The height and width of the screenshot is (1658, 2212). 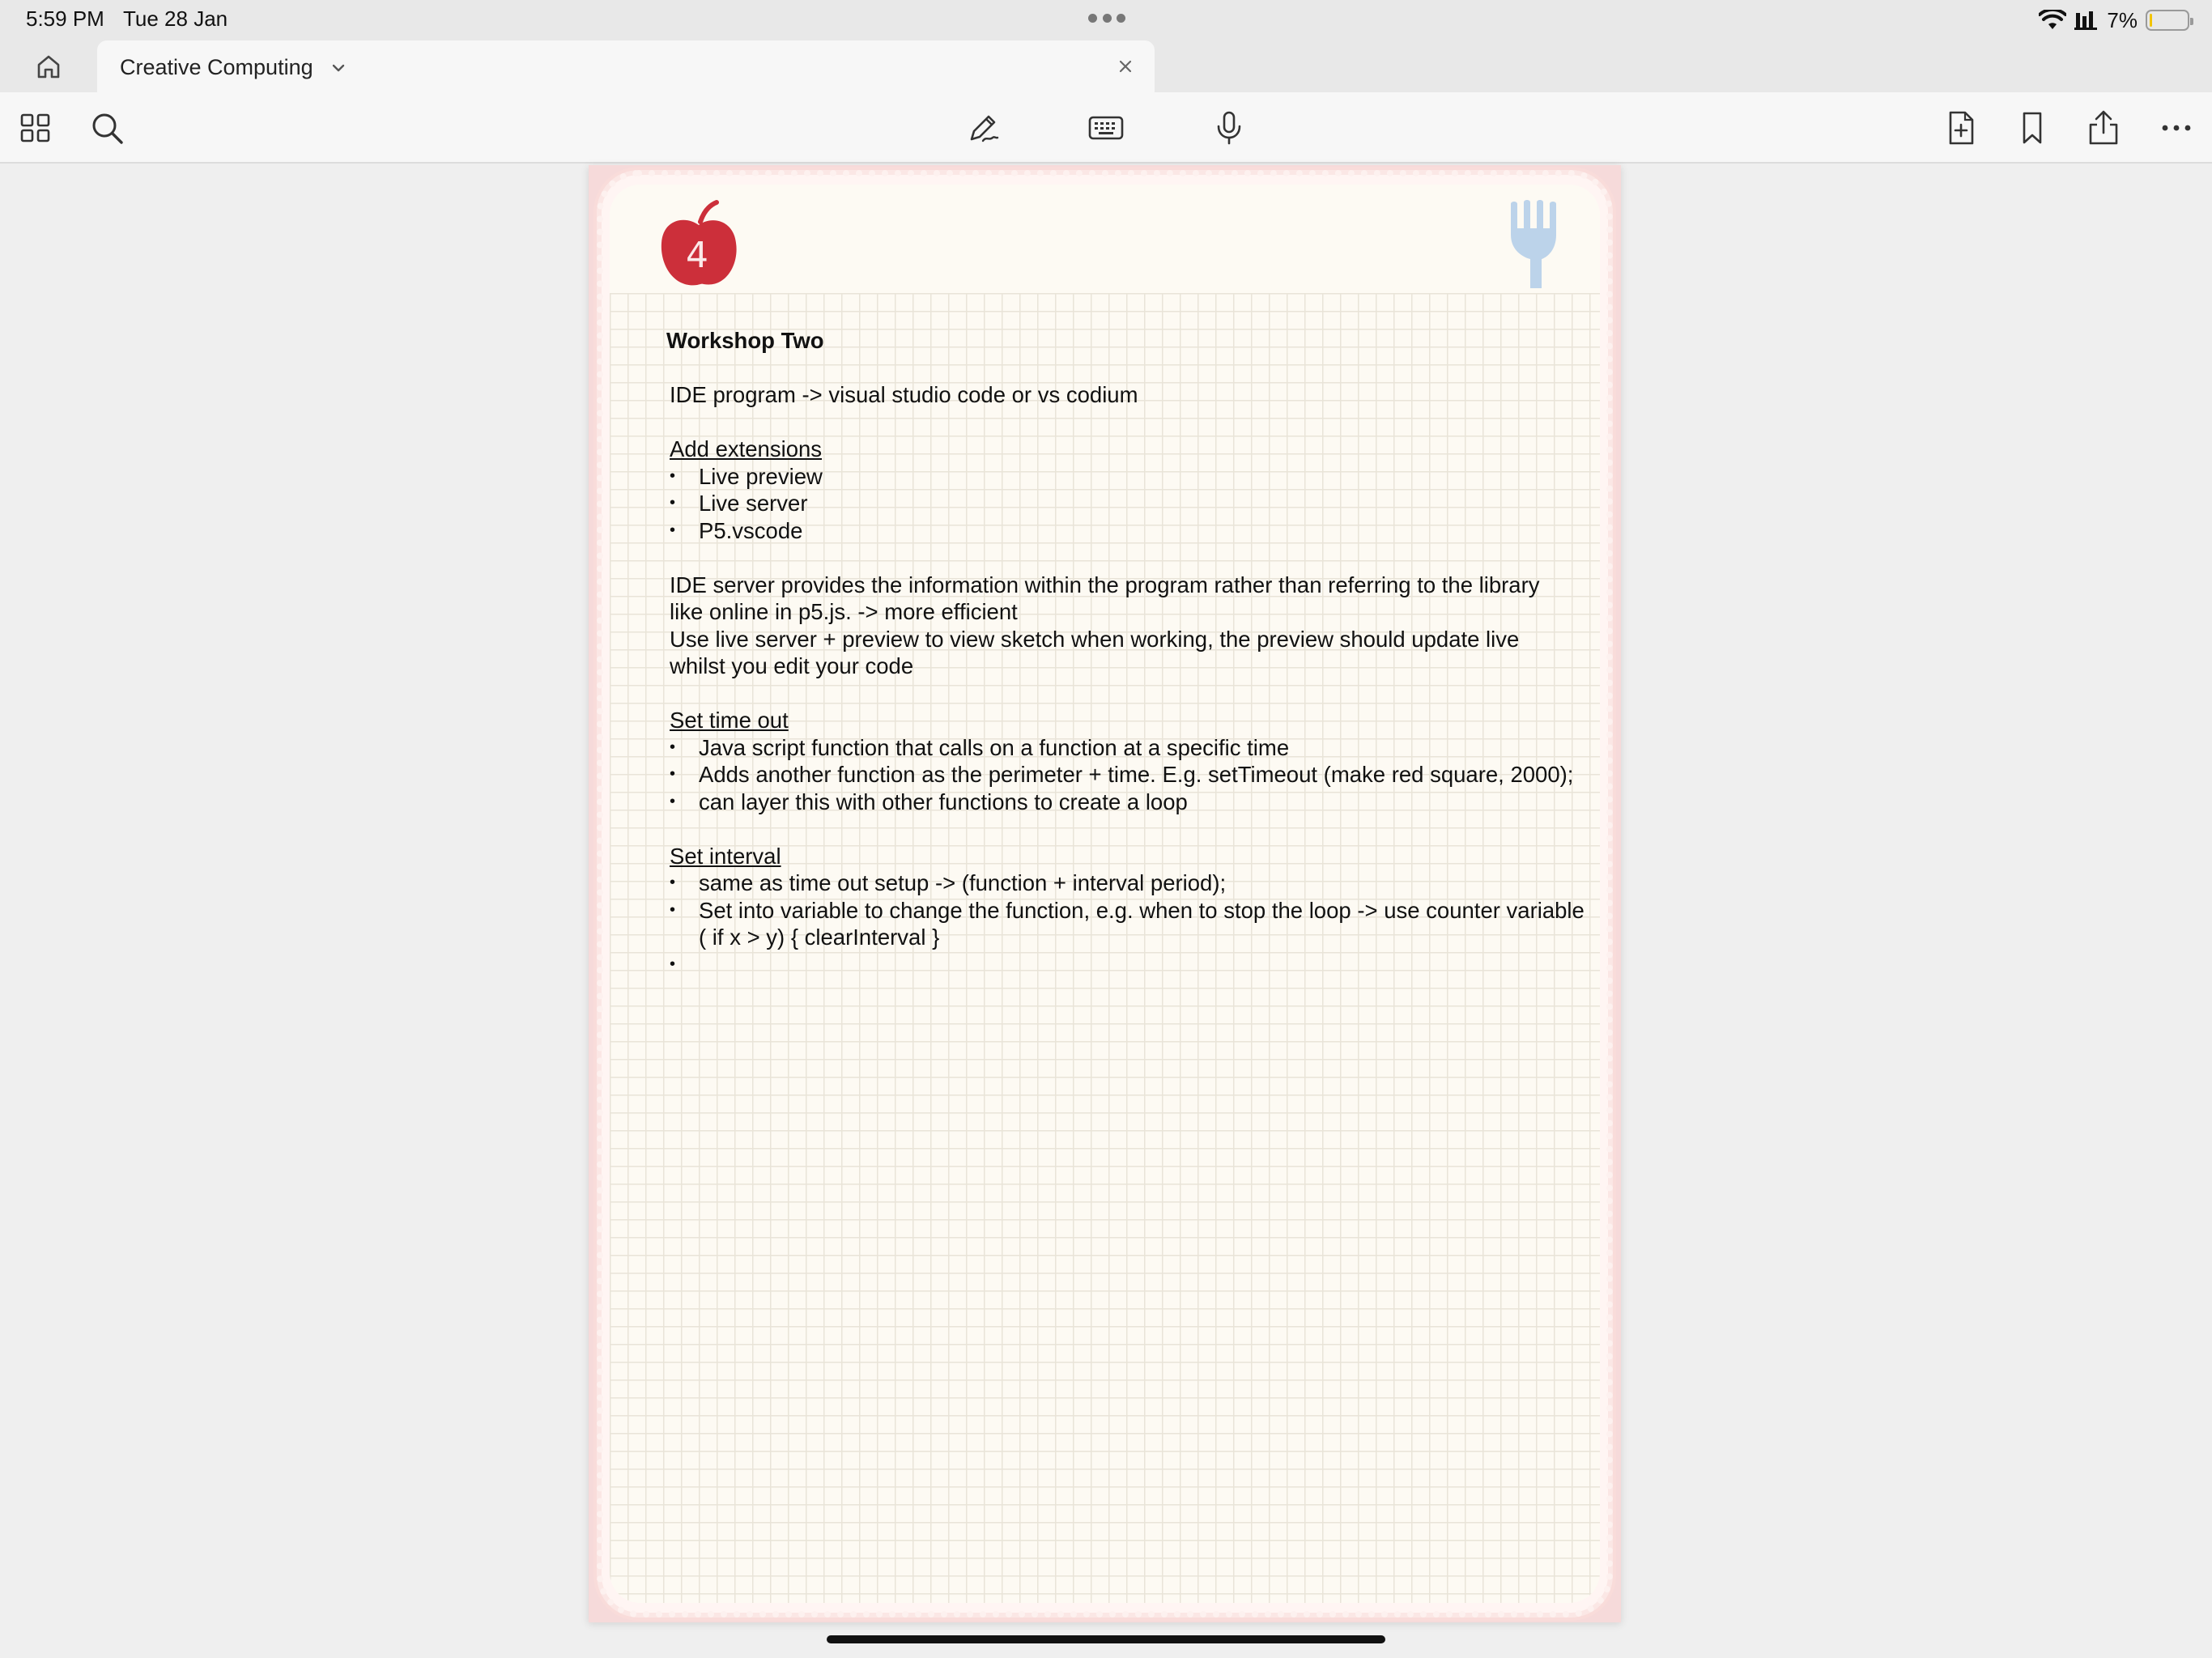 I want to click on add-page-icon, so click(x=1962, y=128).